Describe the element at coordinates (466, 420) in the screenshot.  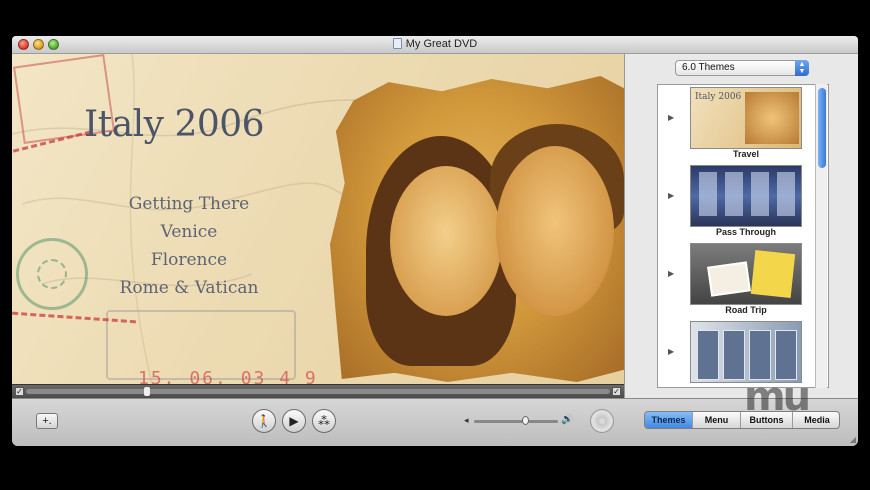
I see `volume-low-icon: ◂` at that location.